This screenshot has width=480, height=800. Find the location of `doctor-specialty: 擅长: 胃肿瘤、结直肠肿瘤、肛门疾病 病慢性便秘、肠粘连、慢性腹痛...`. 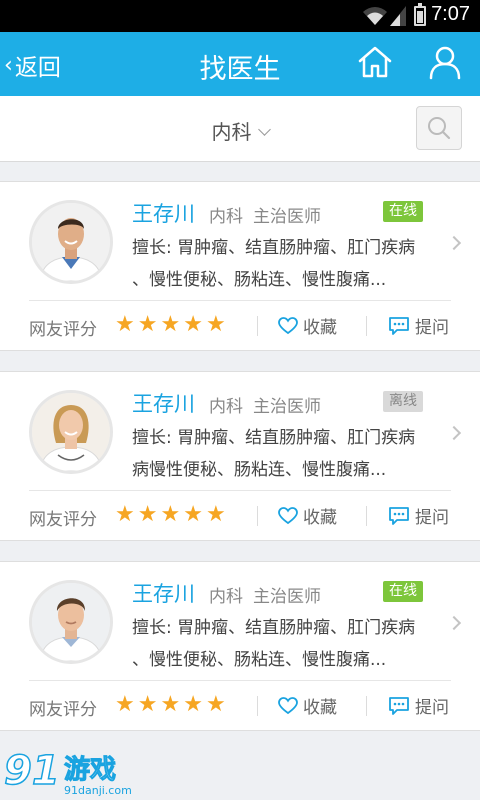

doctor-specialty: 擅长: 胃肿瘤、结直肠肿瘤、肛门疾病 病慢性便秘、肠粘连、慢性腹痛... is located at coordinates (285, 454).